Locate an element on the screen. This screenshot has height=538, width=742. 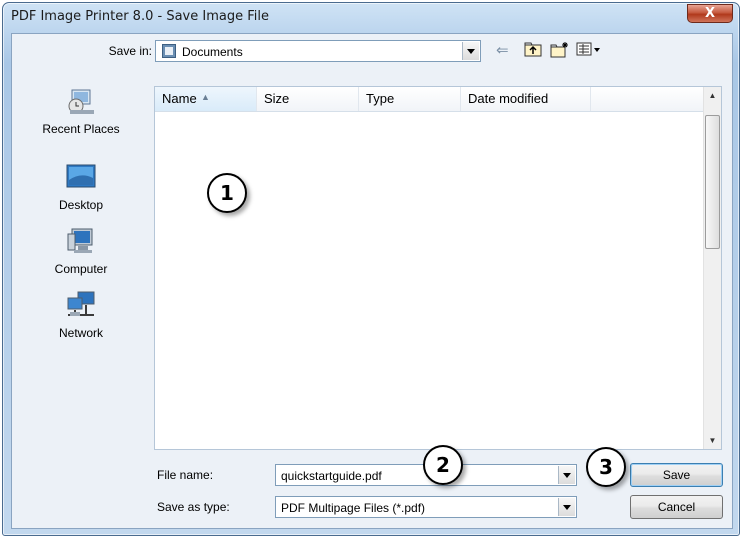
views-menu-icon is located at coordinates (589, 51).